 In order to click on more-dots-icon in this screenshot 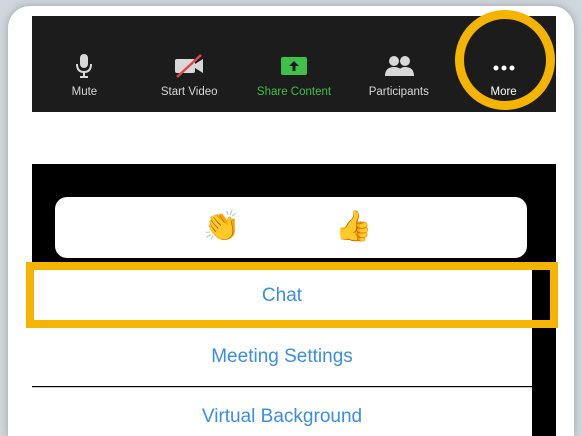, I will do `click(504, 68)`.